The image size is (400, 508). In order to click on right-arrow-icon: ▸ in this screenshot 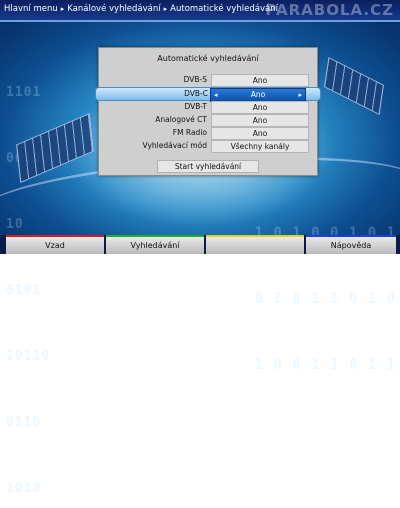, I will do `click(300, 95)`.